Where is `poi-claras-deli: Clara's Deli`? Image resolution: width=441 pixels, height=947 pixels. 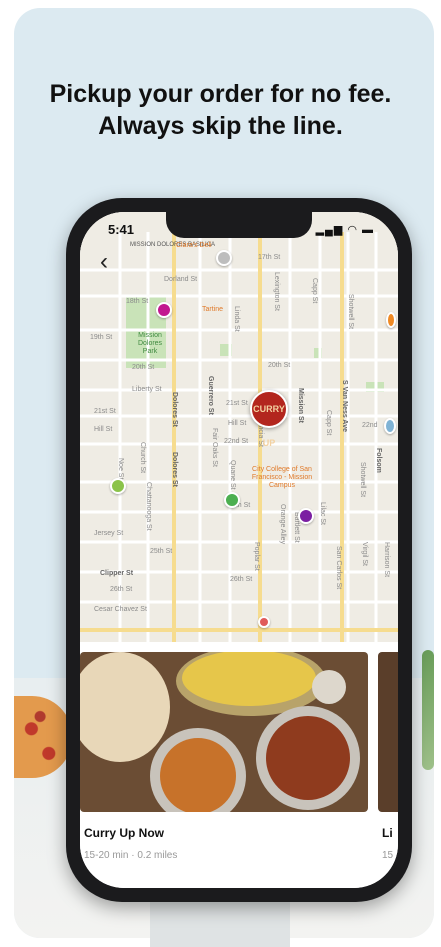
poi-claras-deli: Clara's Deli is located at coordinates (194, 245).